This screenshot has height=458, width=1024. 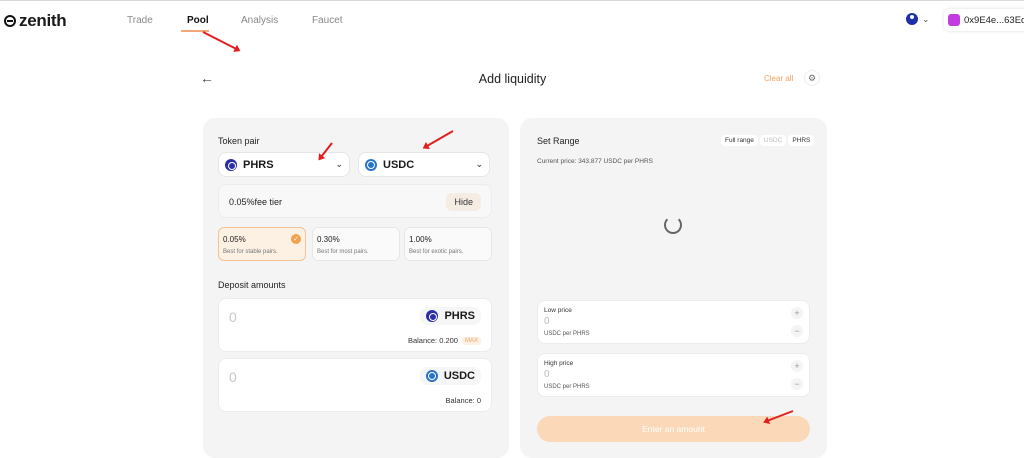 I want to click on token-b-label: USDC, so click(x=399, y=164).